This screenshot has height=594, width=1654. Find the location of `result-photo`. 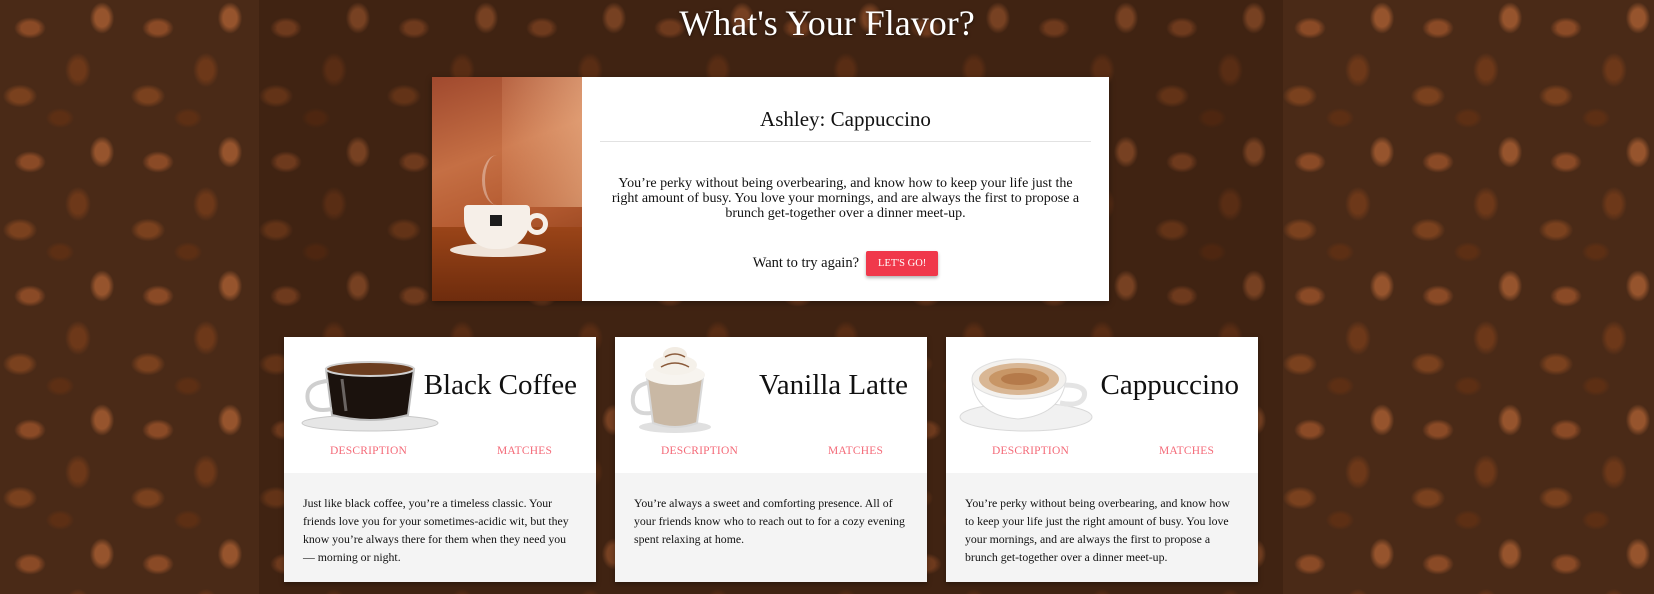

result-photo is located at coordinates (507, 189).